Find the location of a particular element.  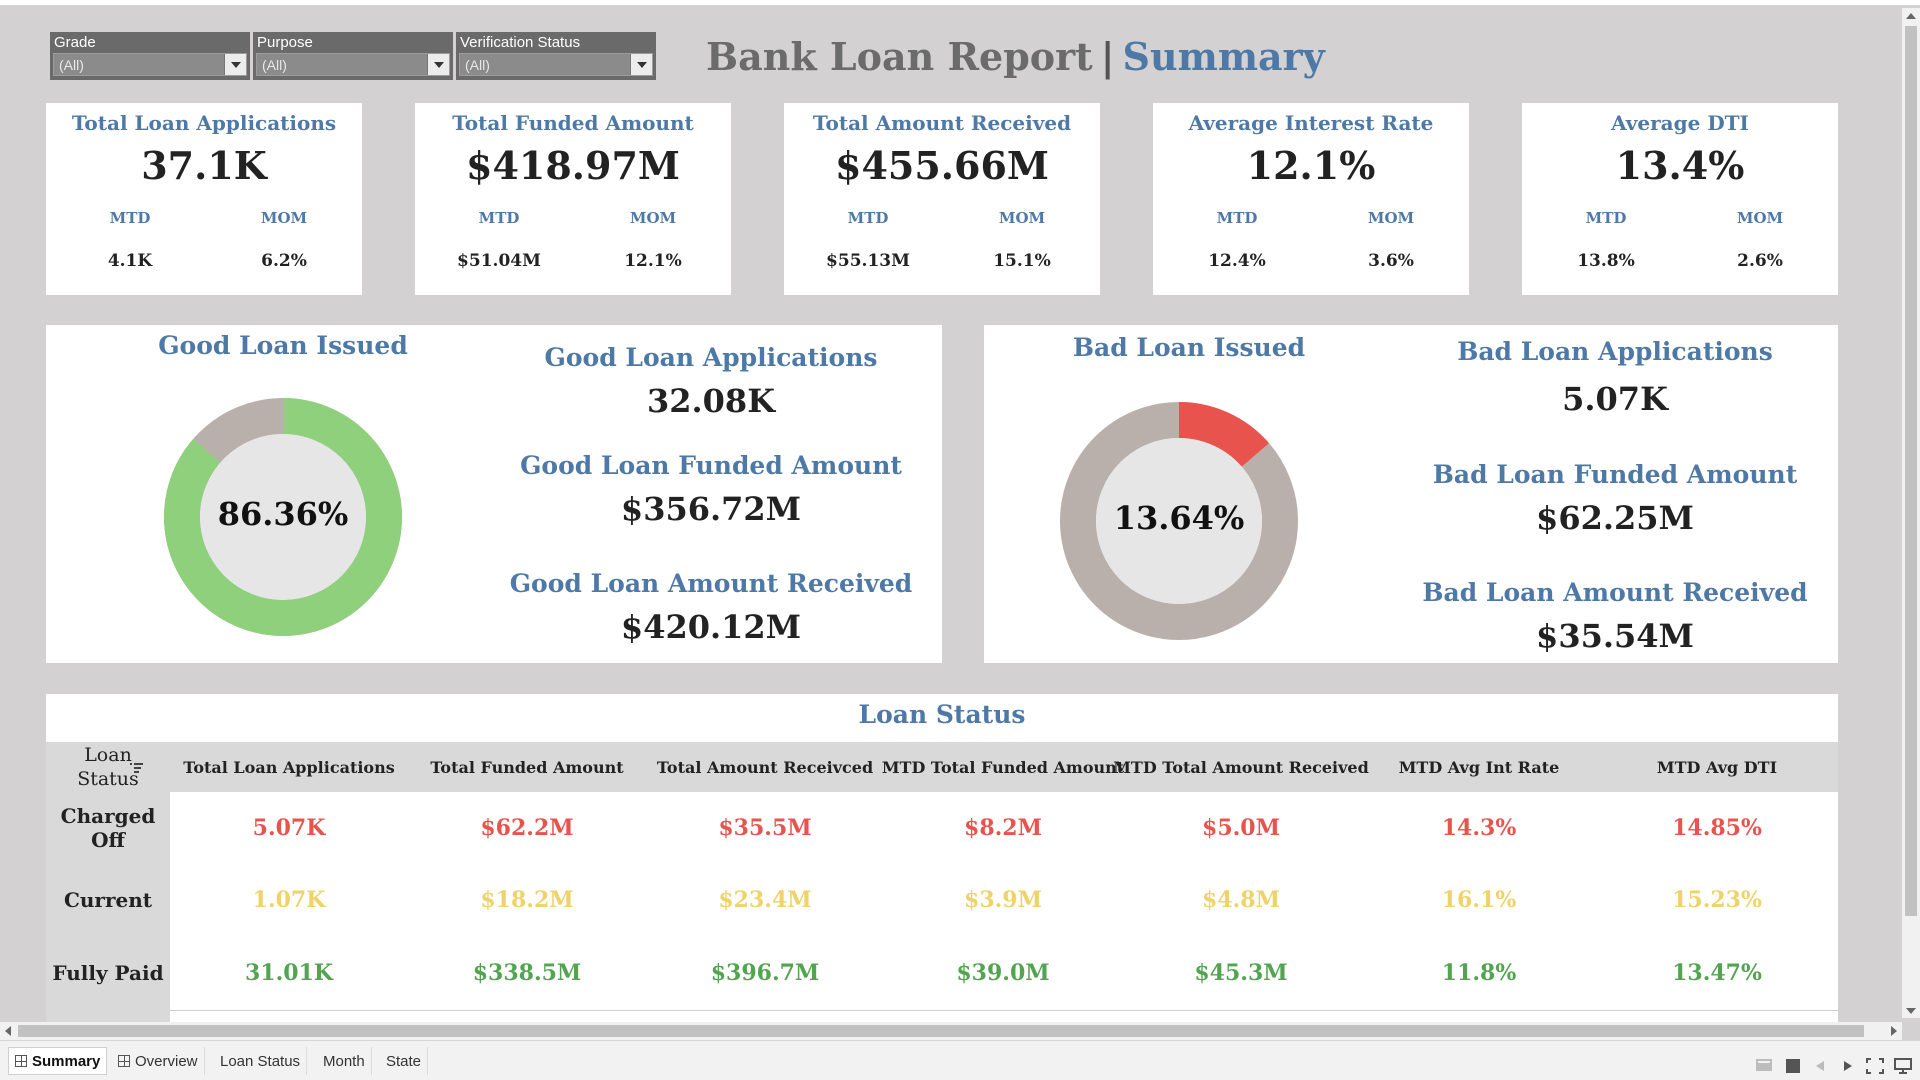

tab-loan-status: Loan Status is located at coordinates (261, 1061).